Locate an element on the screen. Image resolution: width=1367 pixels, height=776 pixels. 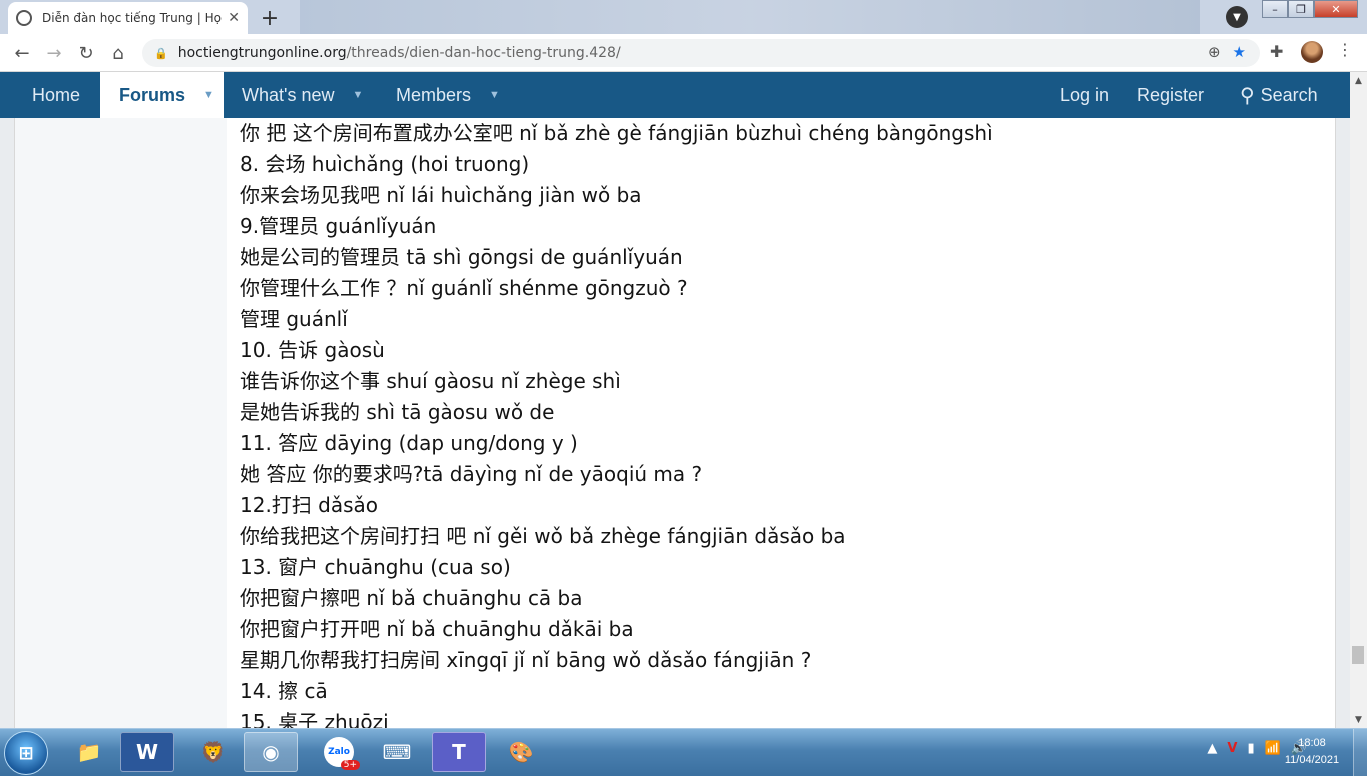
post-text-line: 谁告诉你这个事 shuí gàosu nǐ zhège shì is located at coordinates (430, 381).